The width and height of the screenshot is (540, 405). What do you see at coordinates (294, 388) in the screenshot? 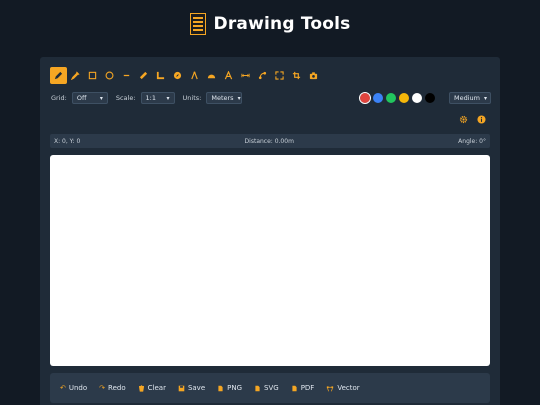
I see `file-pdf-icon` at bounding box center [294, 388].